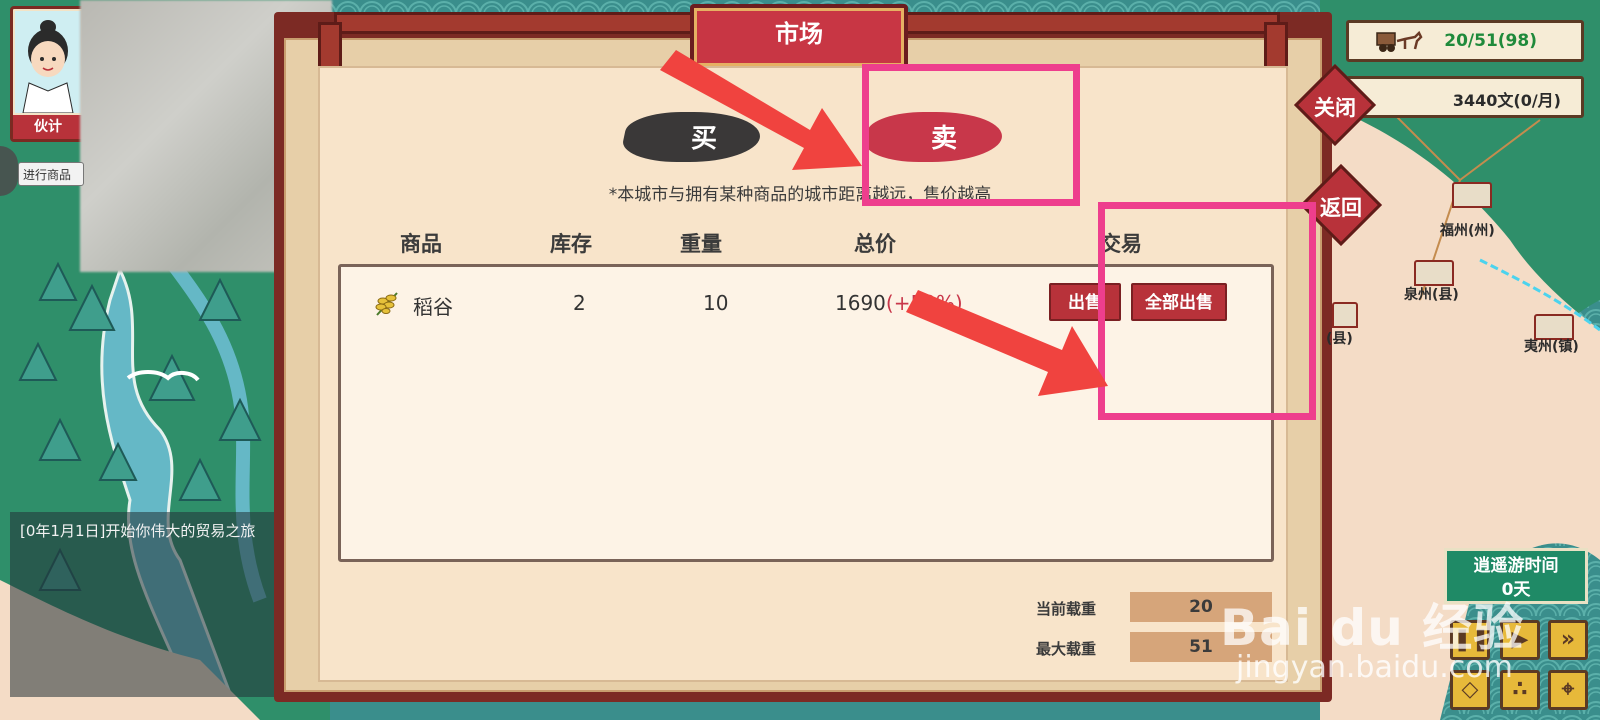 The height and width of the screenshot is (720, 1600). What do you see at coordinates (716, 303) in the screenshot?
I see `item-weight: 10` at bounding box center [716, 303].